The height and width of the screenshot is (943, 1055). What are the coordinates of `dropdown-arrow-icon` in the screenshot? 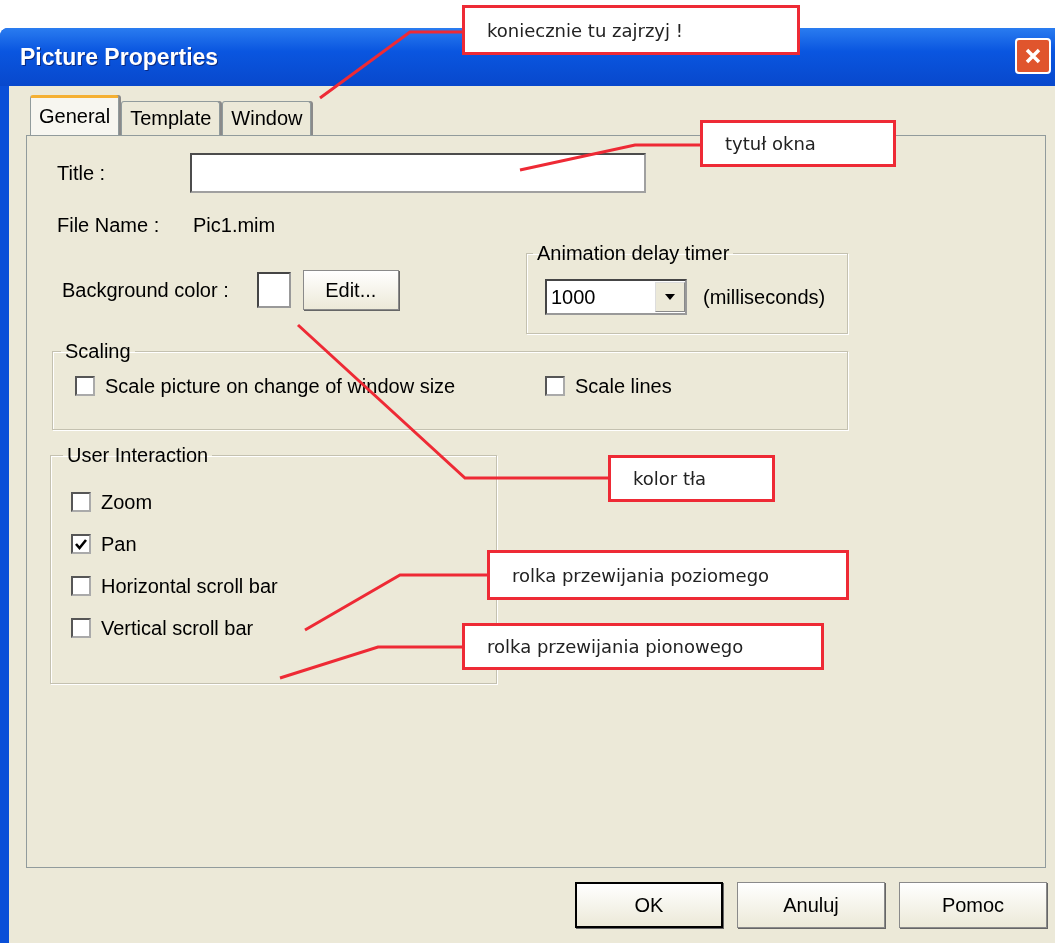 It's located at (670, 297).